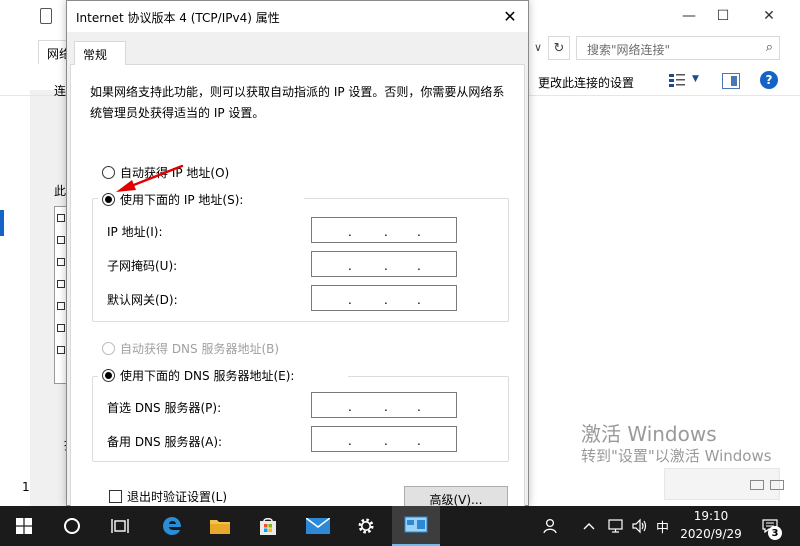 The height and width of the screenshot is (546, 800). Describe the element at coordinates (769, 80) in the screenshot. I see `help-icon: ?` at that location.